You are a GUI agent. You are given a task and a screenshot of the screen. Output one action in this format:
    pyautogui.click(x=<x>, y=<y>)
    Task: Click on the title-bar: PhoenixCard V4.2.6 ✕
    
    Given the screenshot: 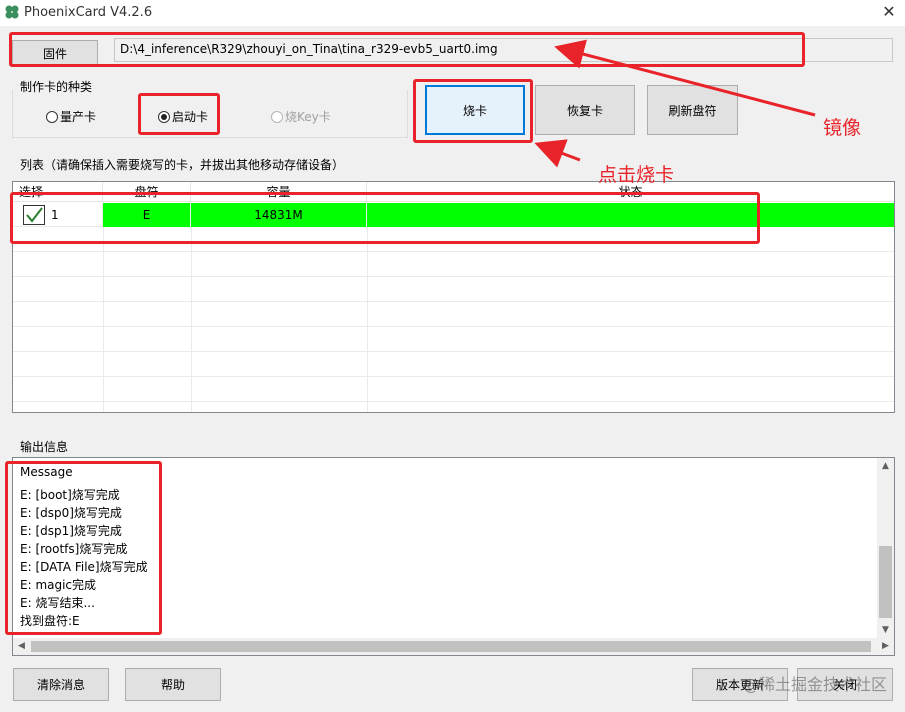 What is the action you would take?
    pyautogui.click(x=452, y=13)
    